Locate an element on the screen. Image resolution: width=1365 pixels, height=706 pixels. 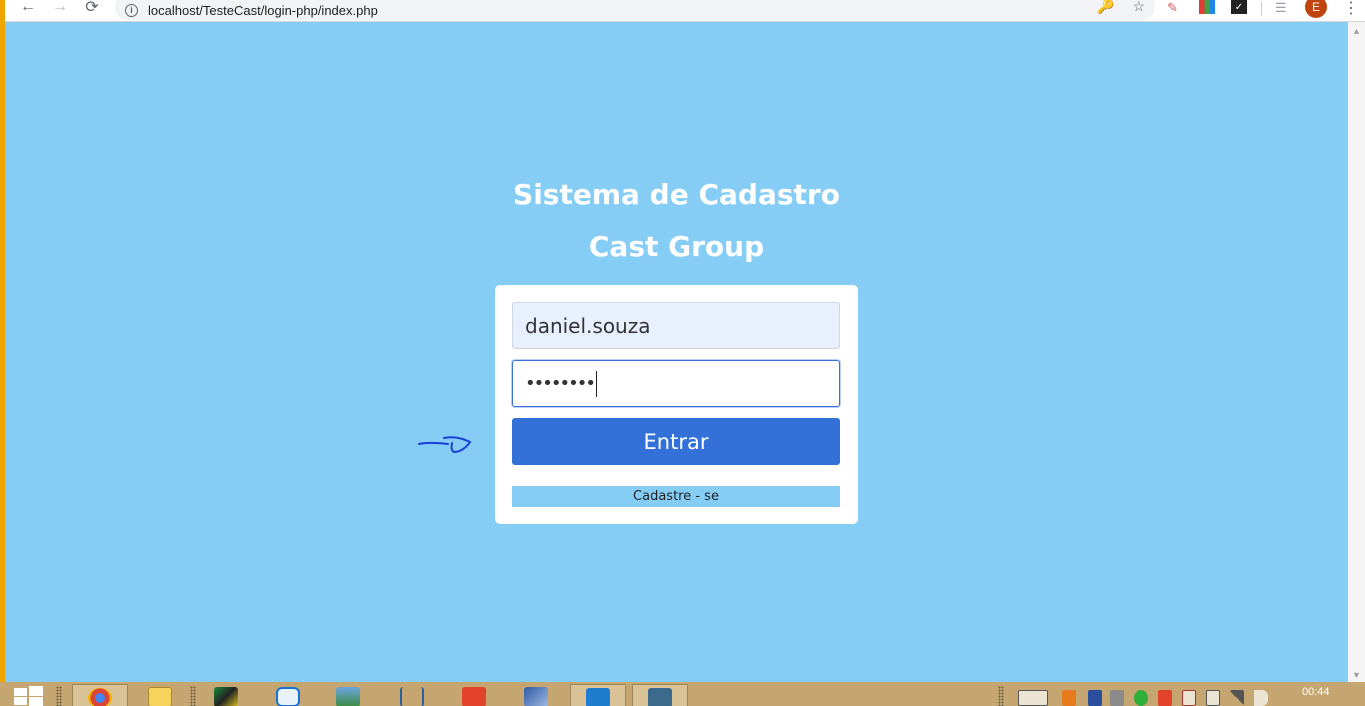
scroll-up-icon: ▲ is located at coordinates (1356, 31).